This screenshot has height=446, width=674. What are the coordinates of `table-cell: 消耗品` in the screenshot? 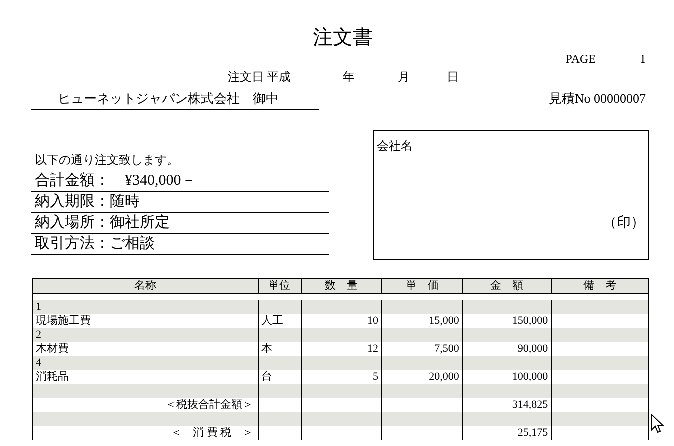 It's located at (52, 377).